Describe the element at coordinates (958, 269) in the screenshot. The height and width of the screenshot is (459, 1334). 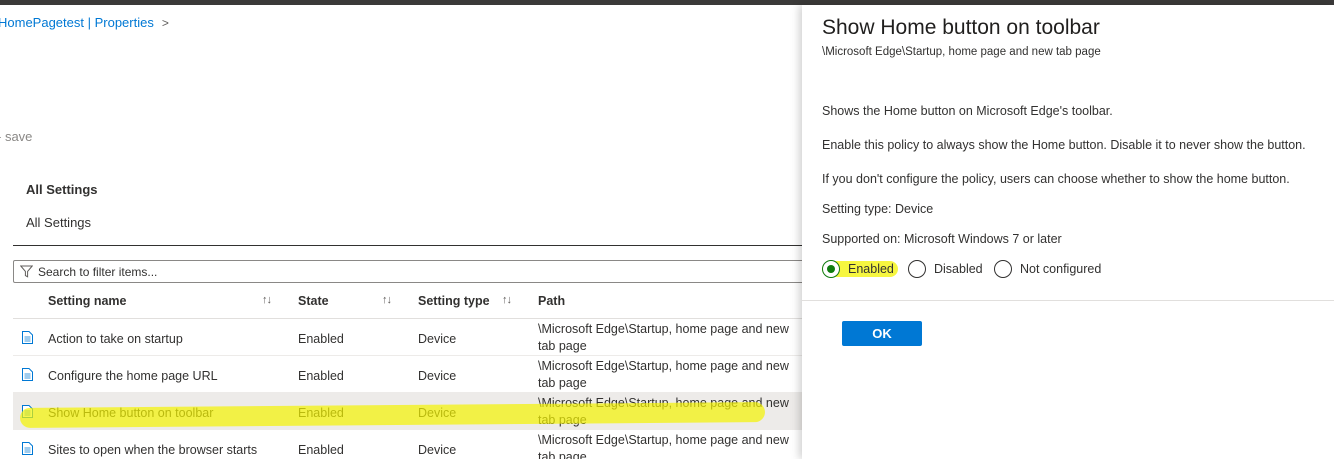
I see `radio-label: Disabled` at that location.